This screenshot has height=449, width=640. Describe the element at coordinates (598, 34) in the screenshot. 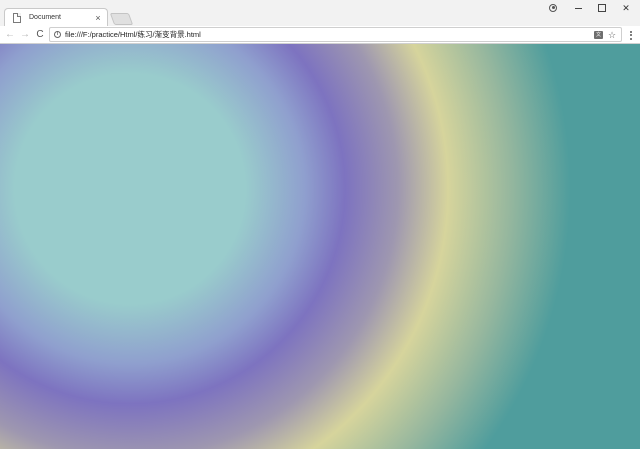

I see `translate-icon: 文` at that location.